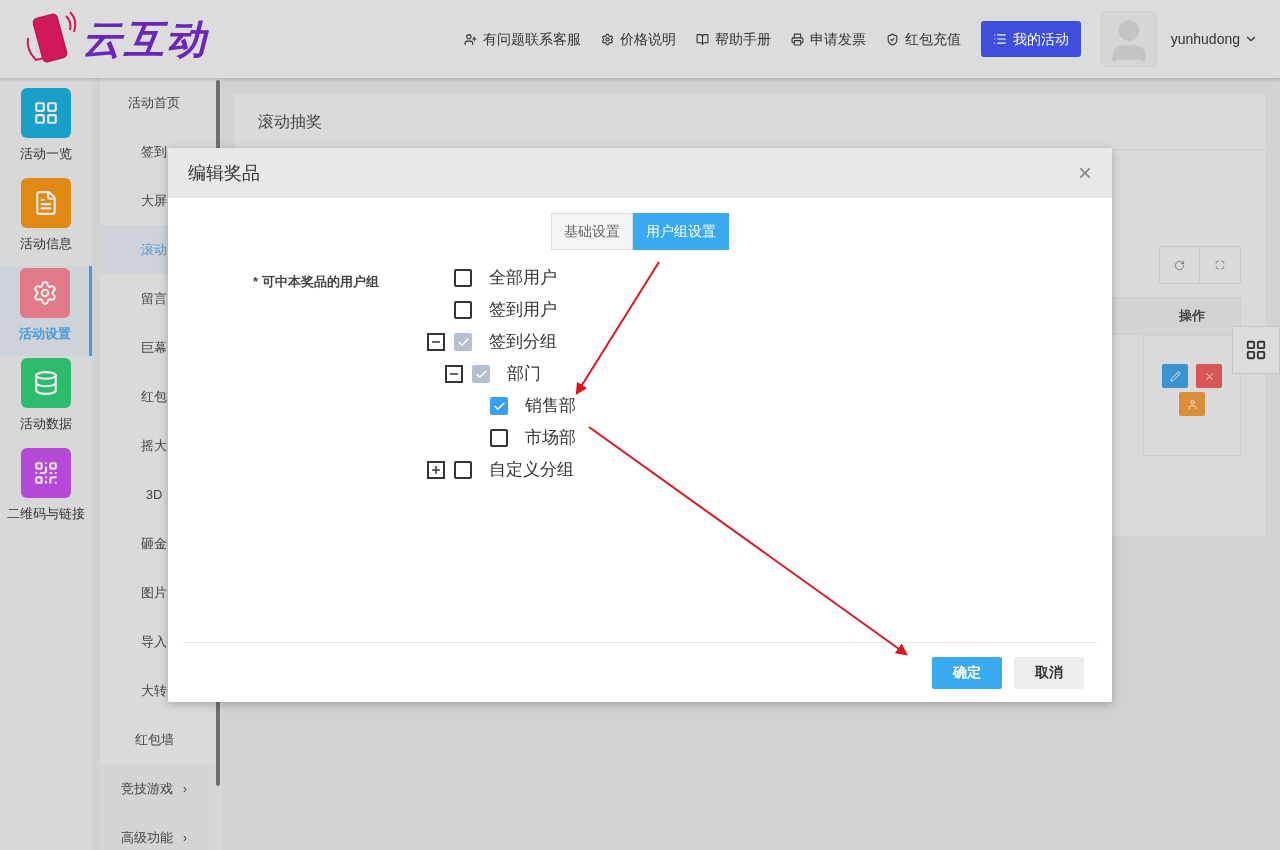  I want to click on user-icon, so click(1192, 404).